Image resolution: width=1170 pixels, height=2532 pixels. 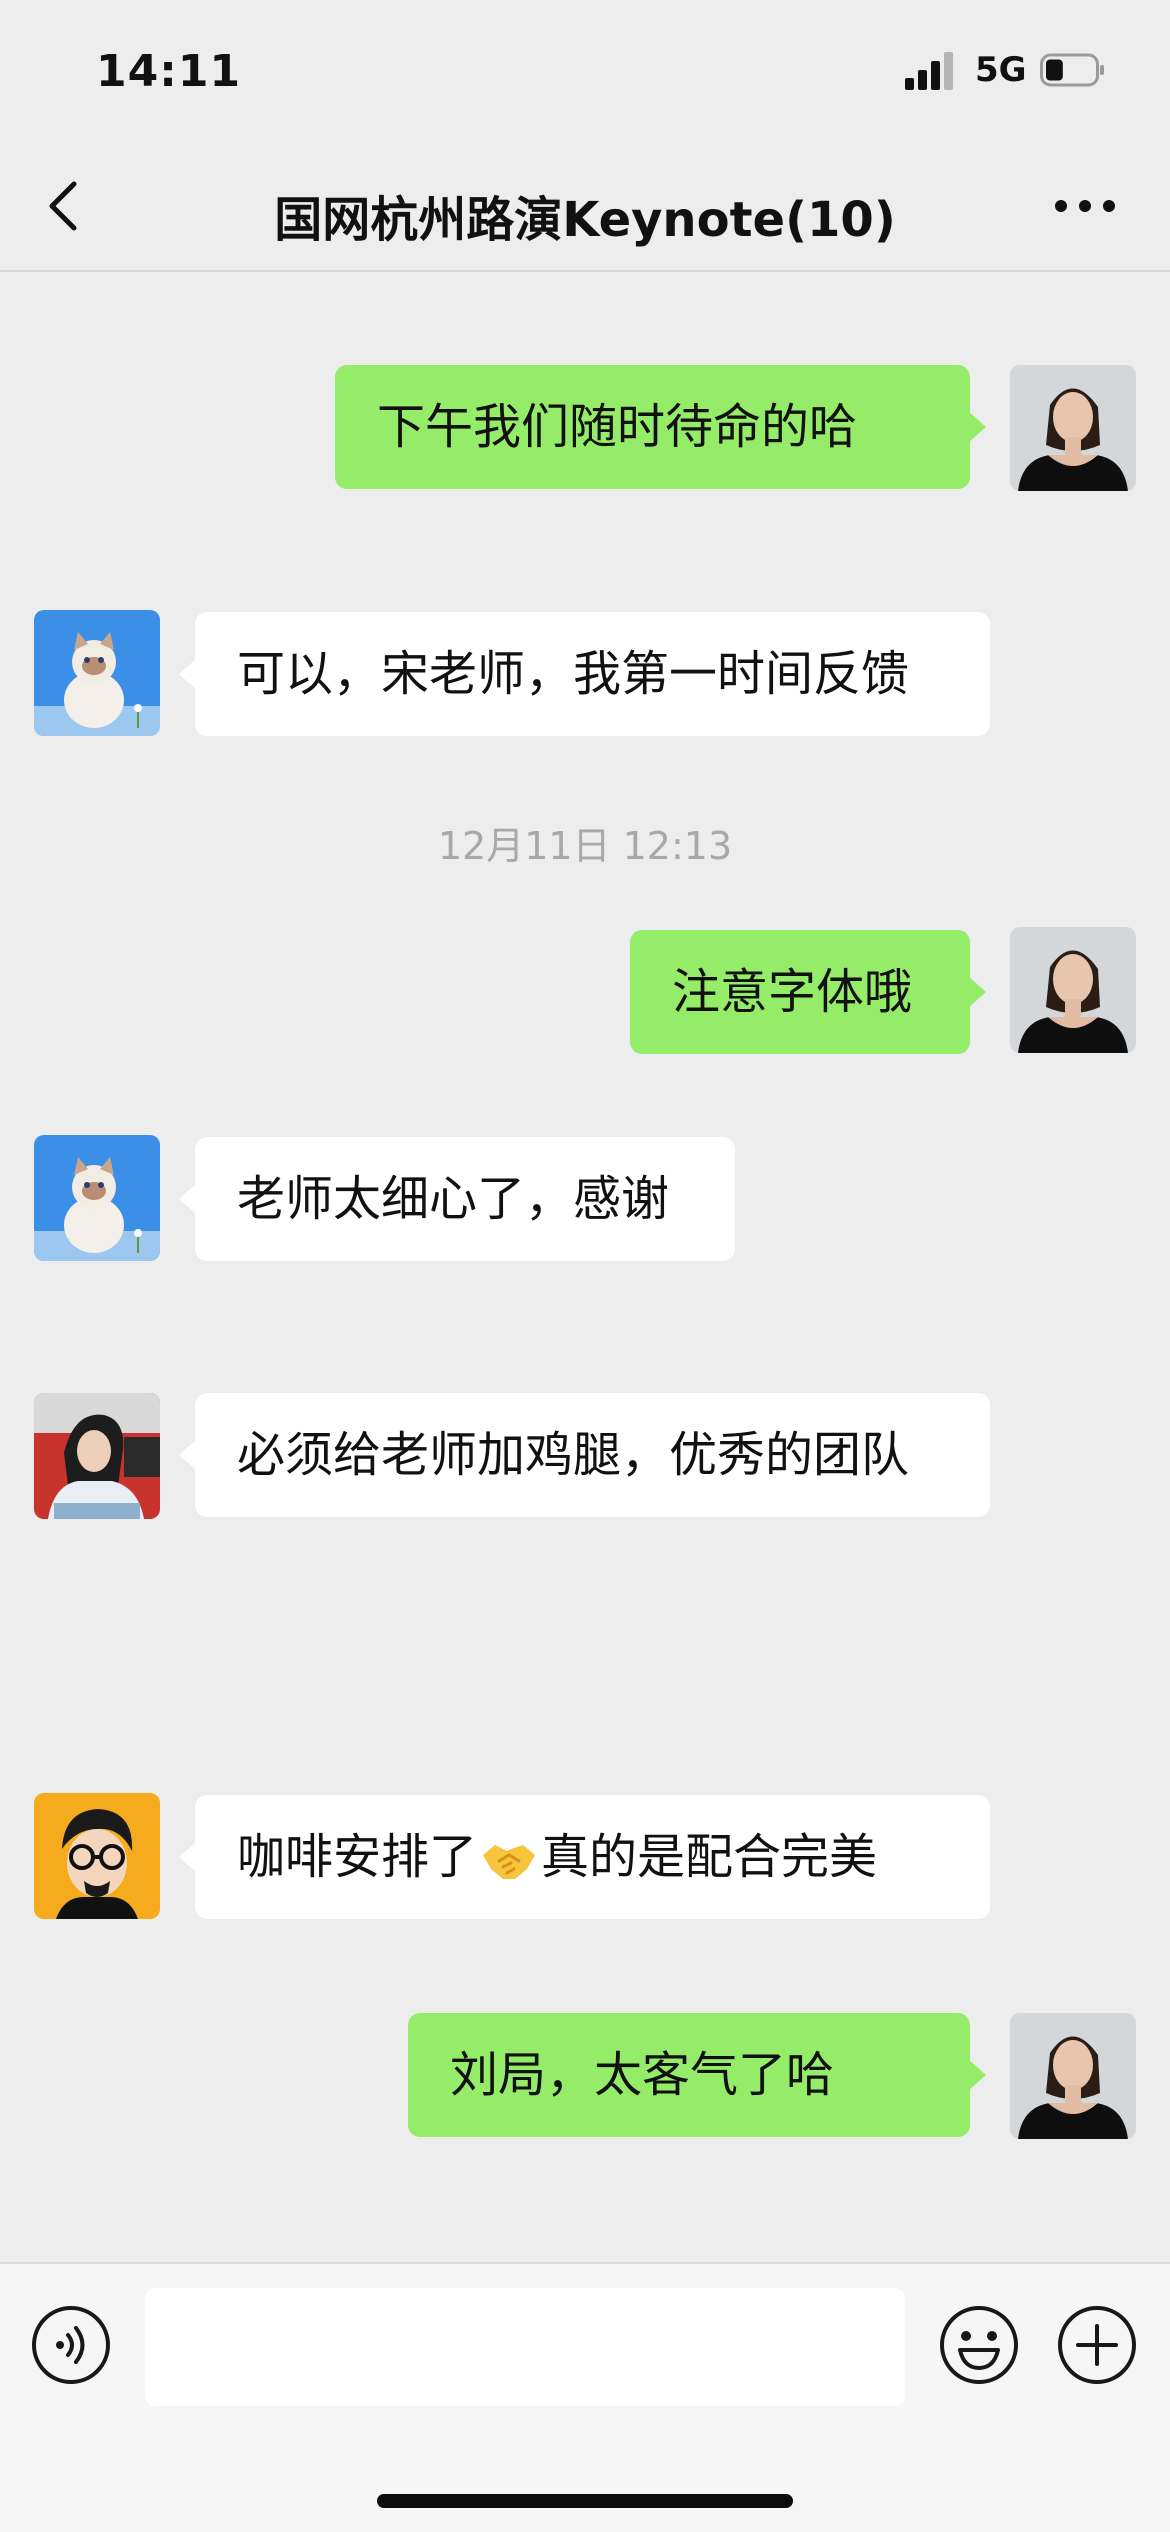 I want to click on handshake-emoji, so click(x=509, y=1862).